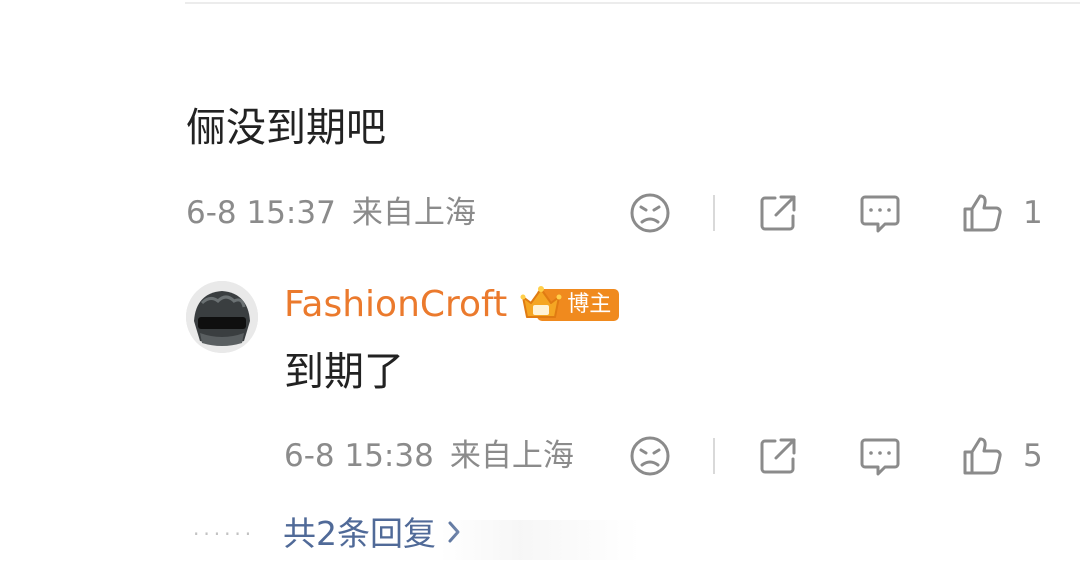 The height and width of the screenshot is (575, 1080). I want to click on reply-location: 来自上海, so click(511, 456).